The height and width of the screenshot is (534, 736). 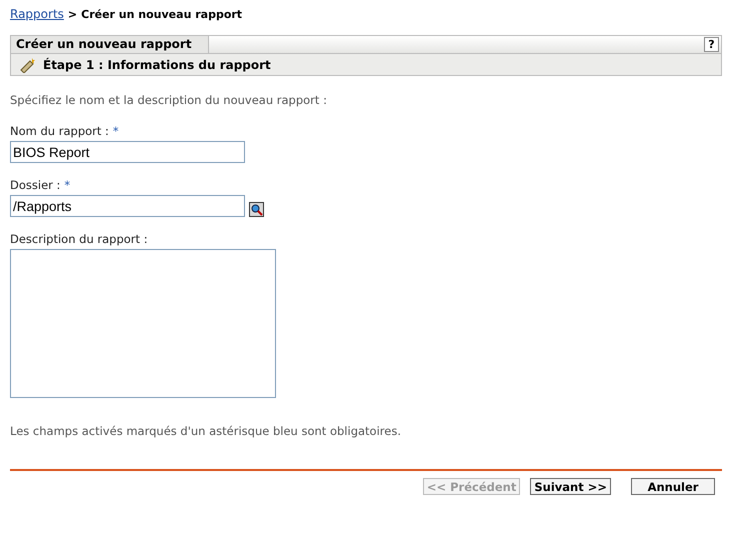 What do you see at coordinates (256, 209) in the screenshot?
I see `search-icon` at bounding box center [256, 209].